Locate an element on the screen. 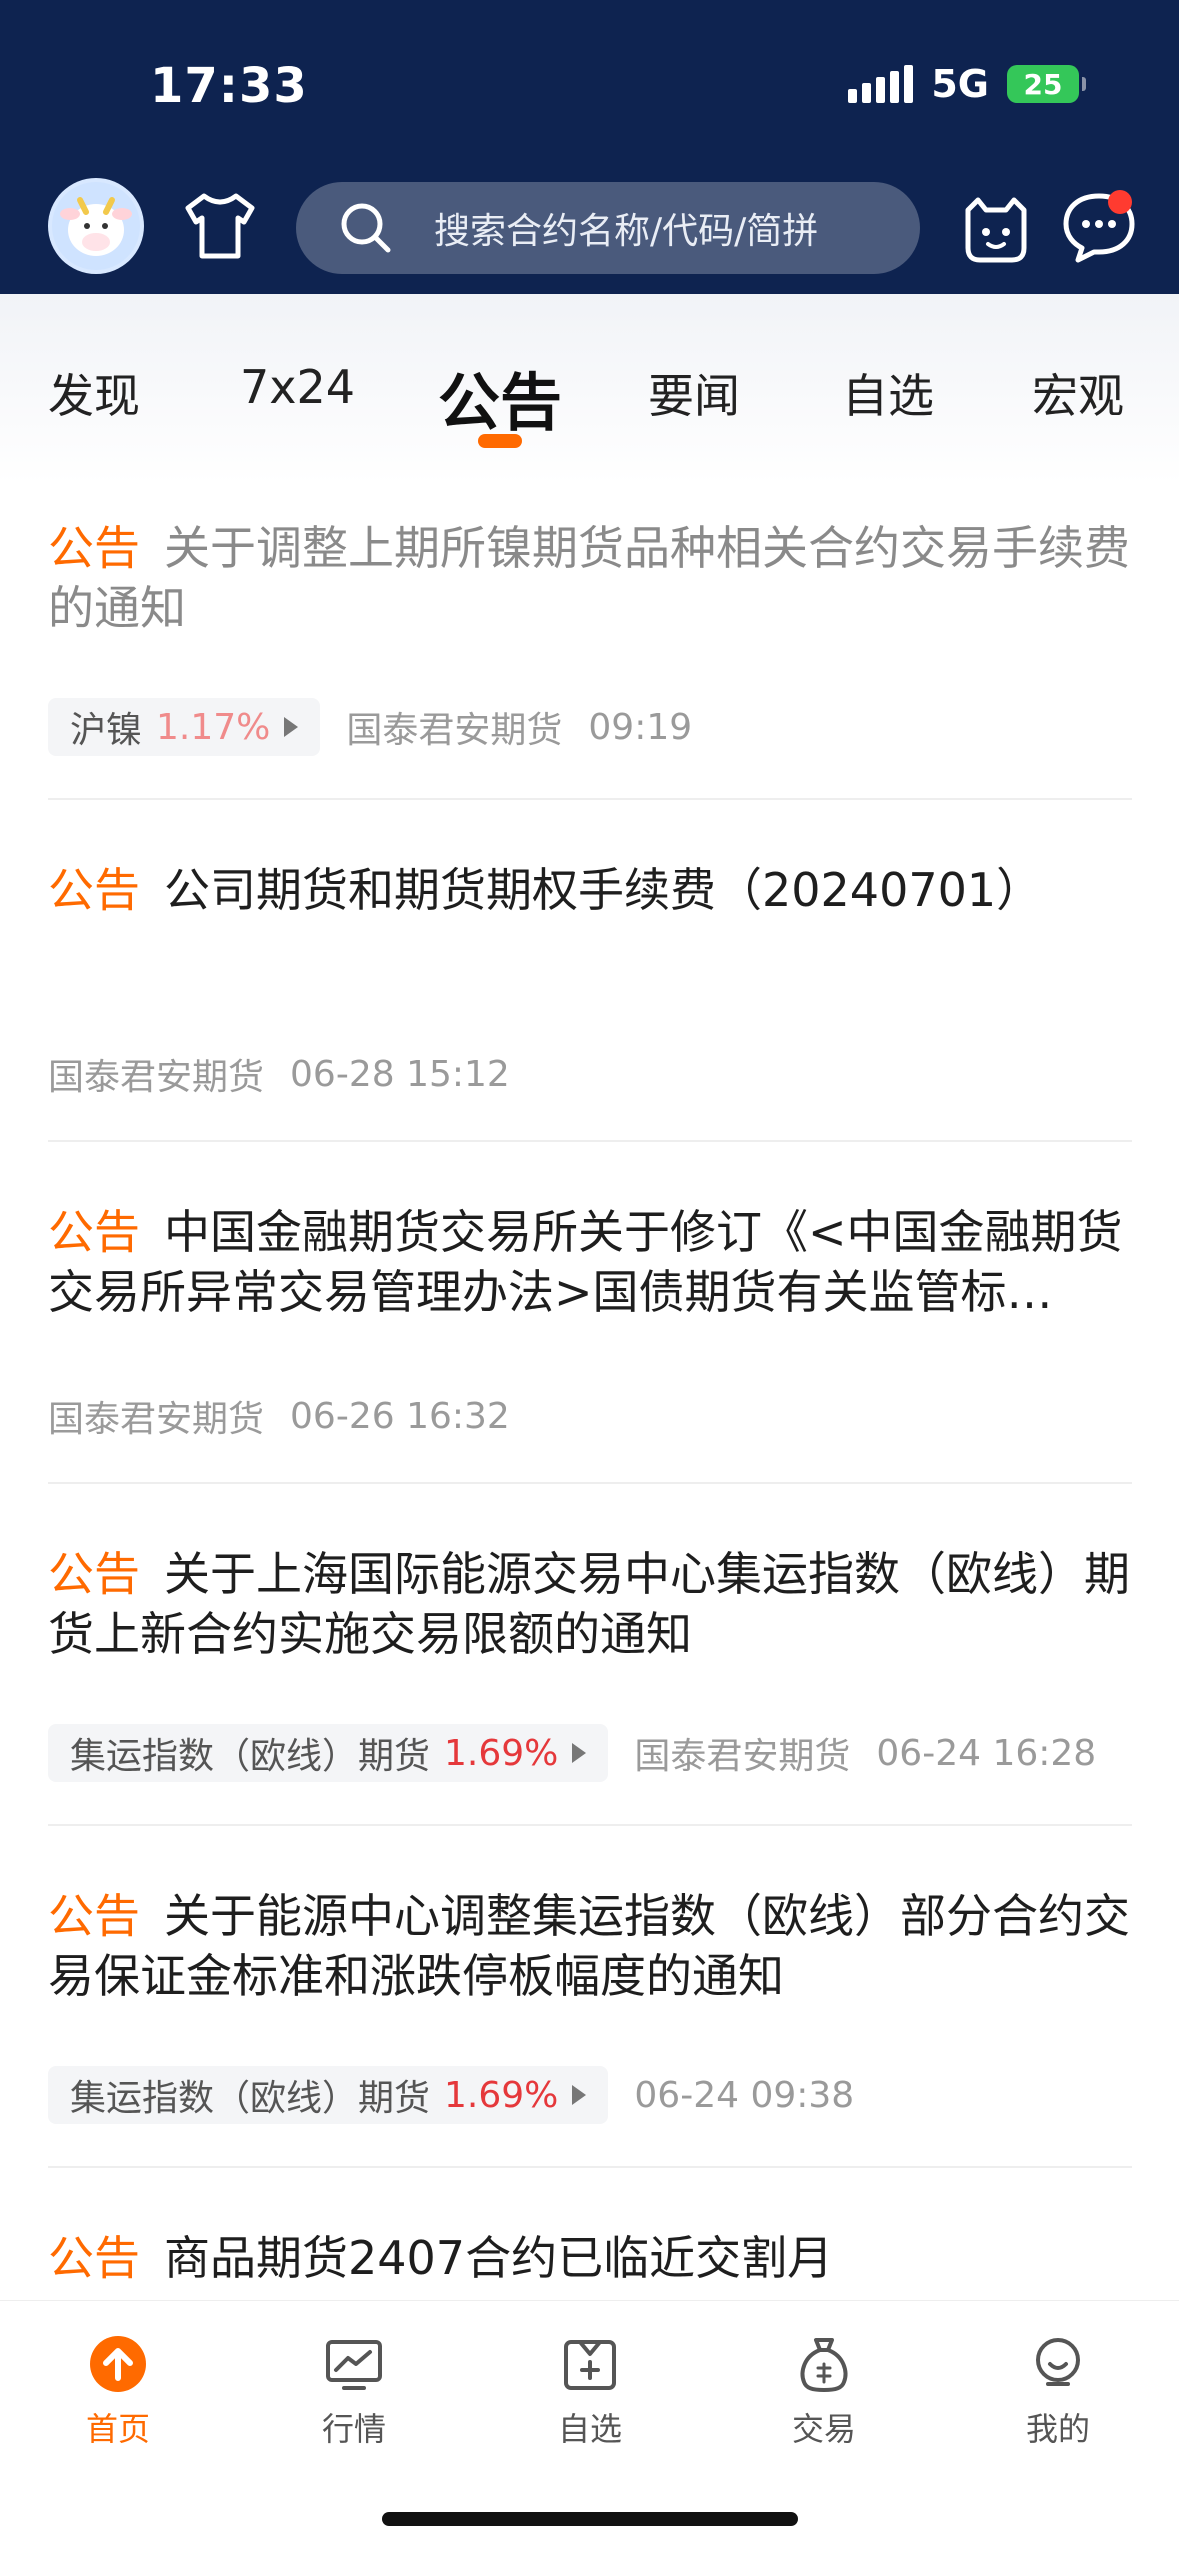 The width and height of the screenshot is (1179, 2556). item-title-text: 公司期货和期货期权手续费（20240701） is located at coordinates (603, 890).